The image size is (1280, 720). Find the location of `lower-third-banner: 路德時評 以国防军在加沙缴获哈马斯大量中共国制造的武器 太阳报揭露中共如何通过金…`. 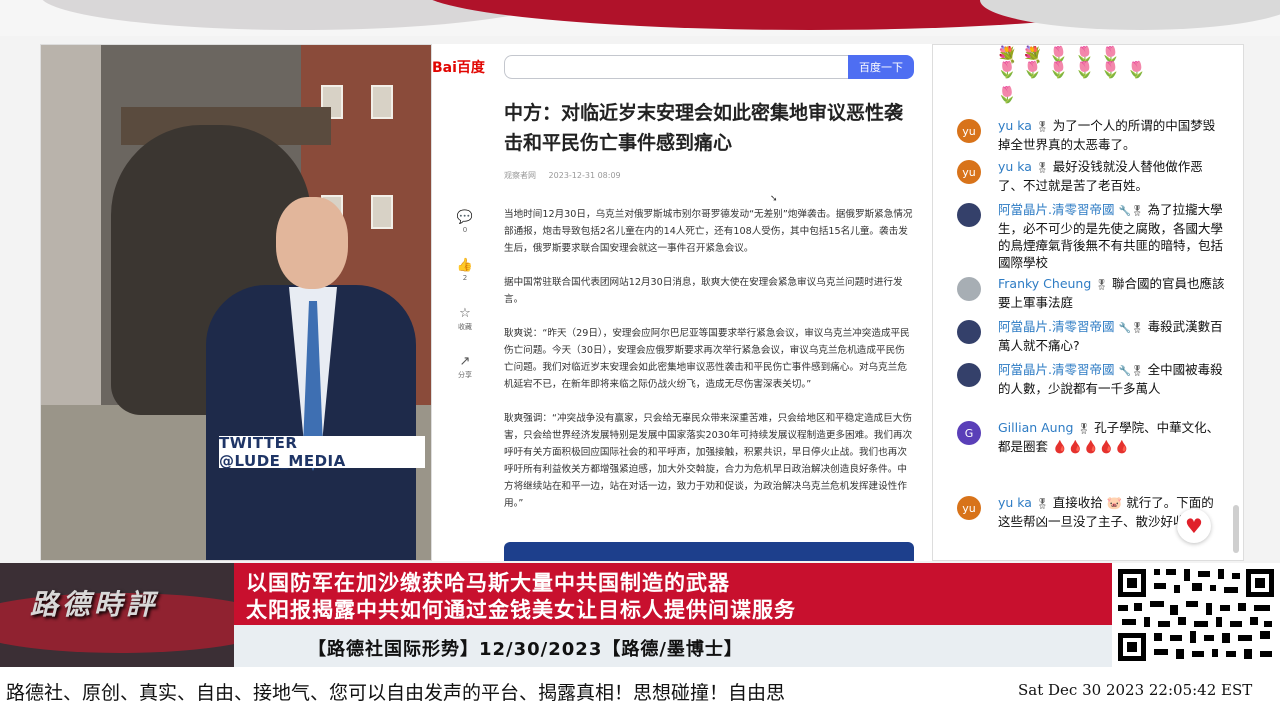

lower-third-banner: 路德時評 以国防军在加沙缴获哈马斯大量中共国制造的武器 太阳报揭露中共如何通过金… is located at coordinates (640, 615).